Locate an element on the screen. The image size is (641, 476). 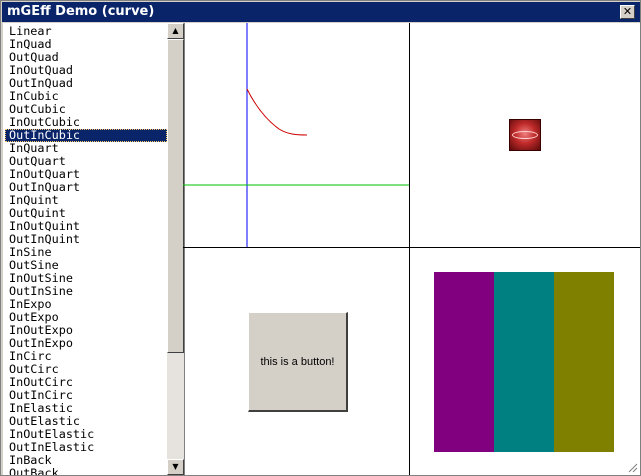
scroll-up-arrow-icon: ▲ is located at coordinates (175, 30).